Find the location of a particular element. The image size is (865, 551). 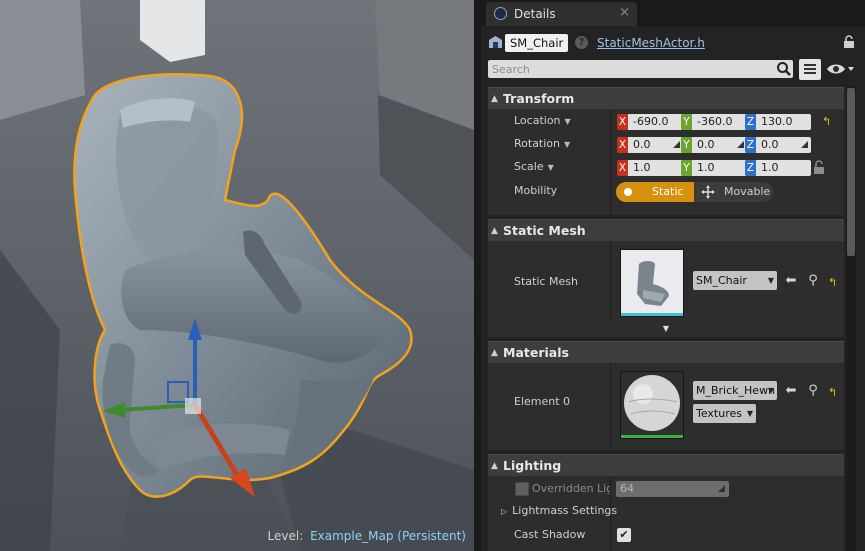

axis-x-tag: X is located at coordinates (622, 145).